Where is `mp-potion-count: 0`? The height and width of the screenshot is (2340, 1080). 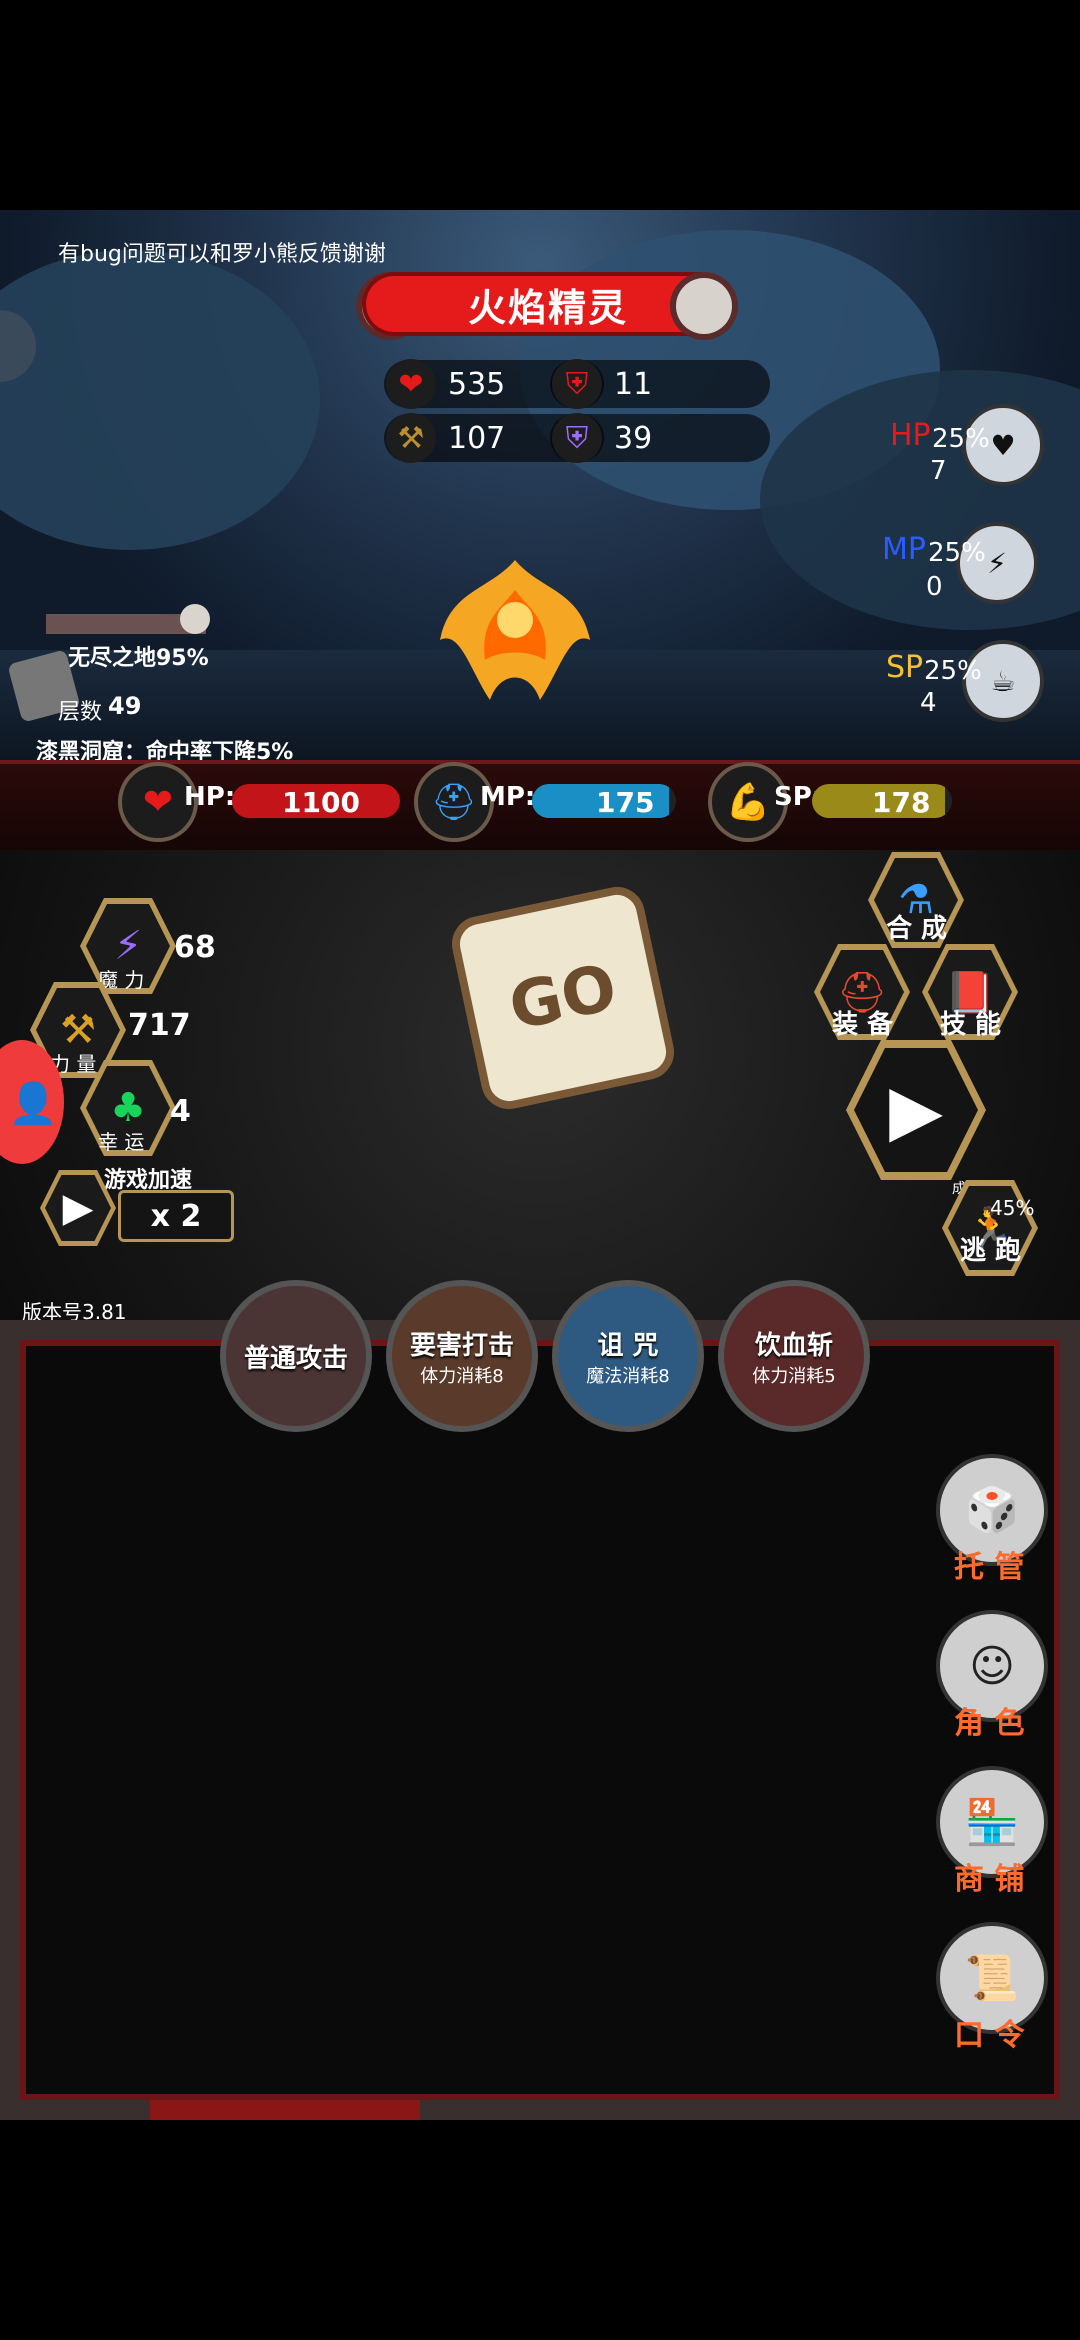 mp-potion-count: 0 is located at coordinates (934, 587).